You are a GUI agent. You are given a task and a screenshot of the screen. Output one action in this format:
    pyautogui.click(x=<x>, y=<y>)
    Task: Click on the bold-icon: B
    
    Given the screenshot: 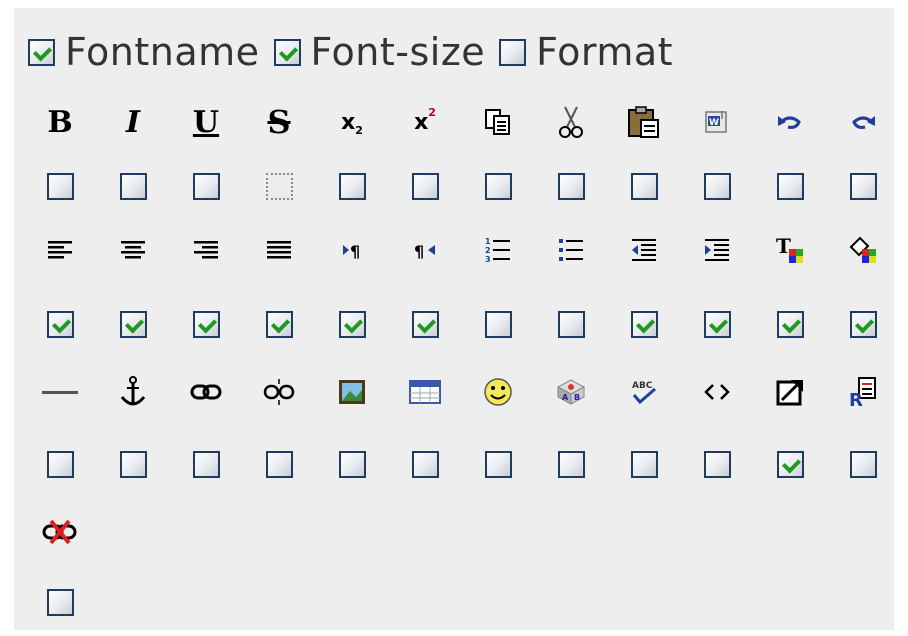 What is the action you would take?
    pyautogui.click(x=60, y=122)
    